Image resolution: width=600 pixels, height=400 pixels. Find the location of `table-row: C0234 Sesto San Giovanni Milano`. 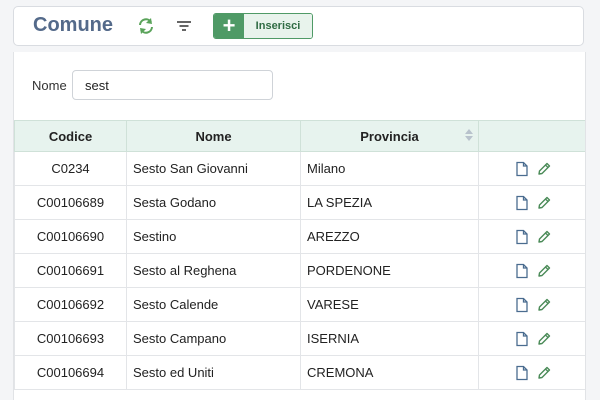

table-row: C0234 Sesto San Giovanni Milano is located at coordinates (299, 168).